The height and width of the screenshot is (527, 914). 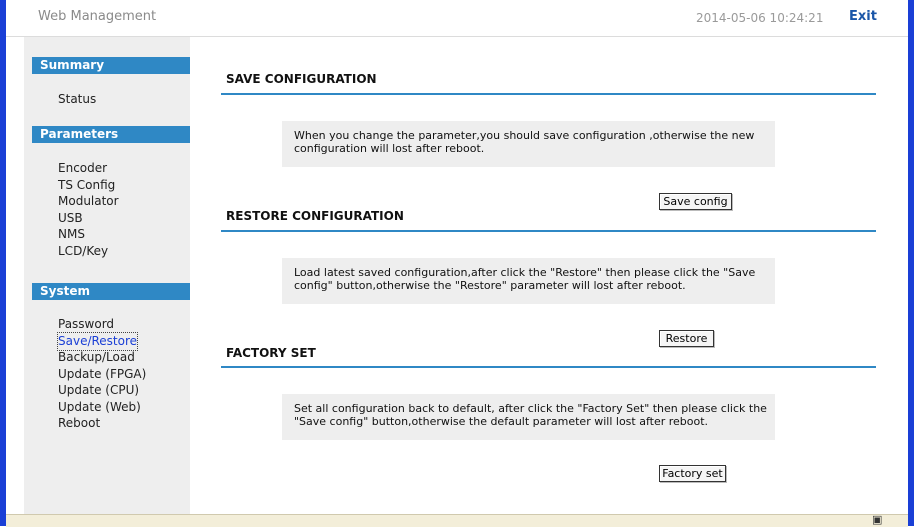 I want to click on sidebar-item-update-cpu: Update (CPU), so click(x=98, y=390).